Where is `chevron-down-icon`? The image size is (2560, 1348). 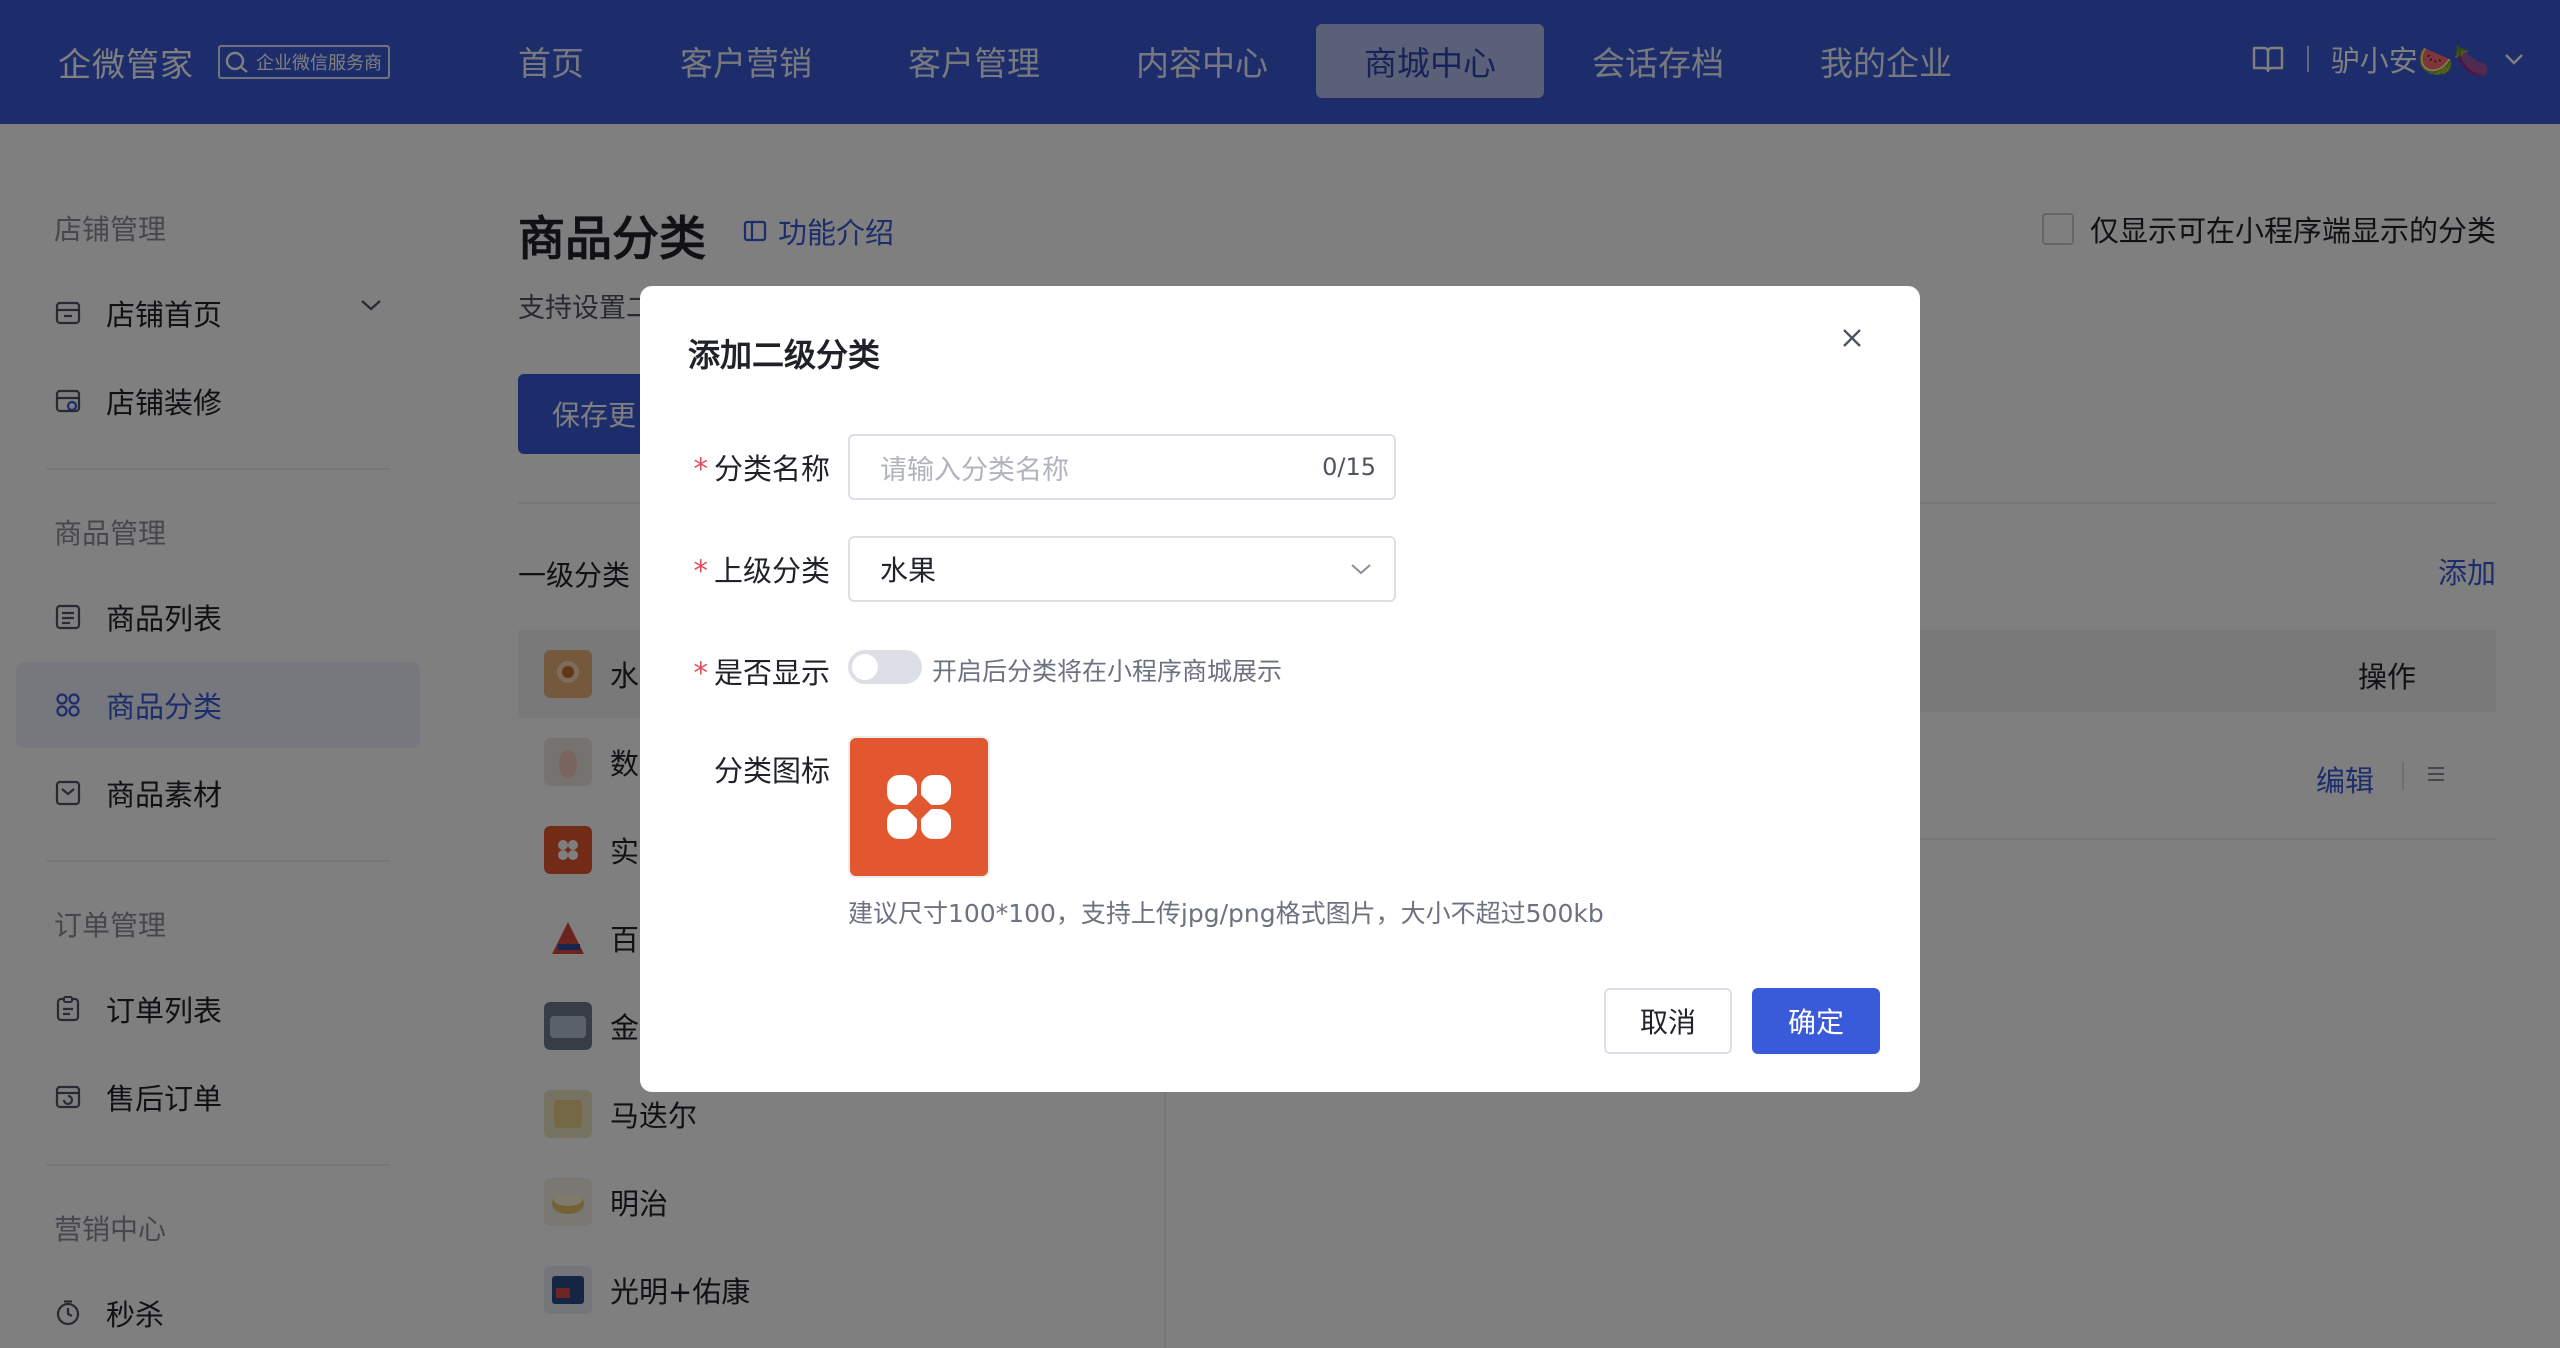 chevron-down-icon is located at coordinates (1361, 569).